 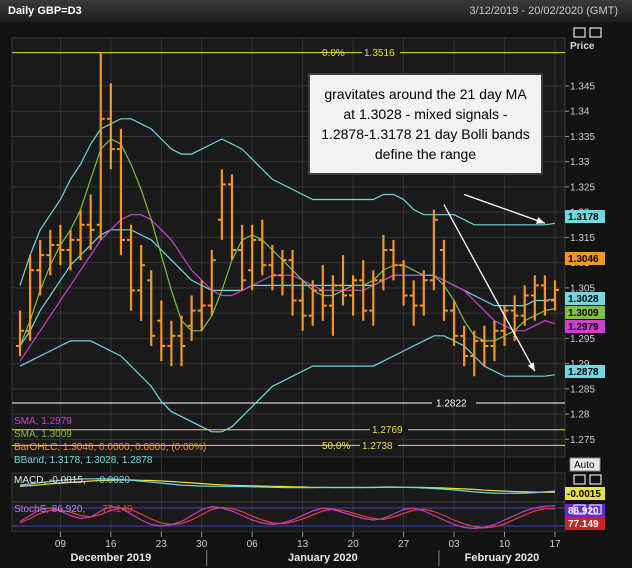 What do you see at coordinates (162, 544) in the screenshot?
I see `x-tick-label: 23` at bounding box center [162, 544].